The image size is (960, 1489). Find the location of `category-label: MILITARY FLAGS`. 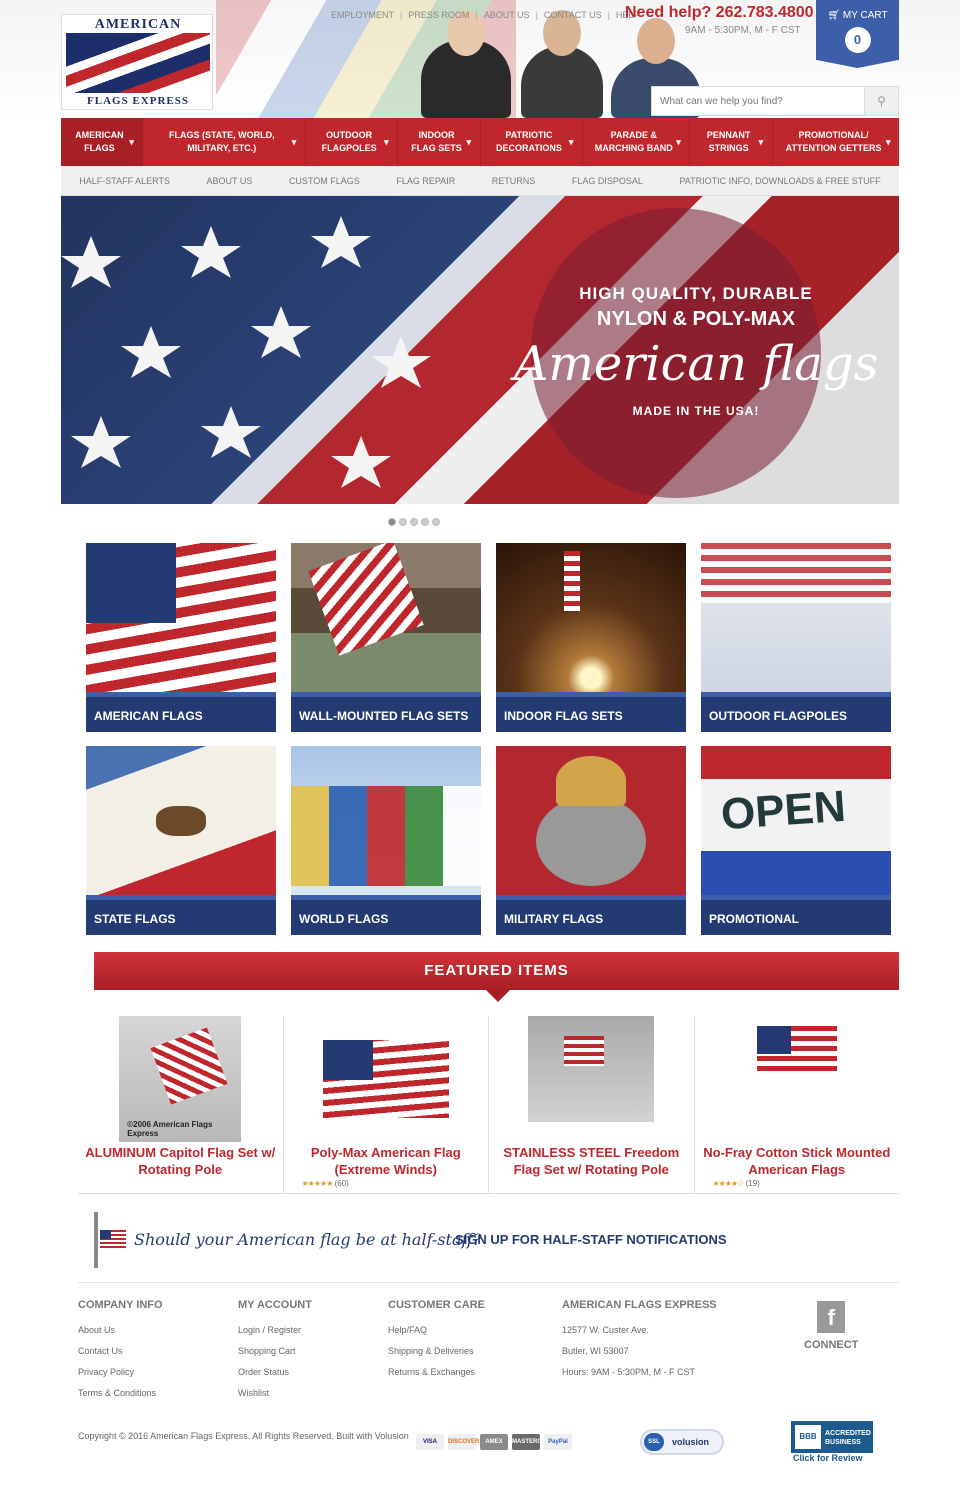

category-label: MILITARY FLAGS is located at coordinates (591, 915).